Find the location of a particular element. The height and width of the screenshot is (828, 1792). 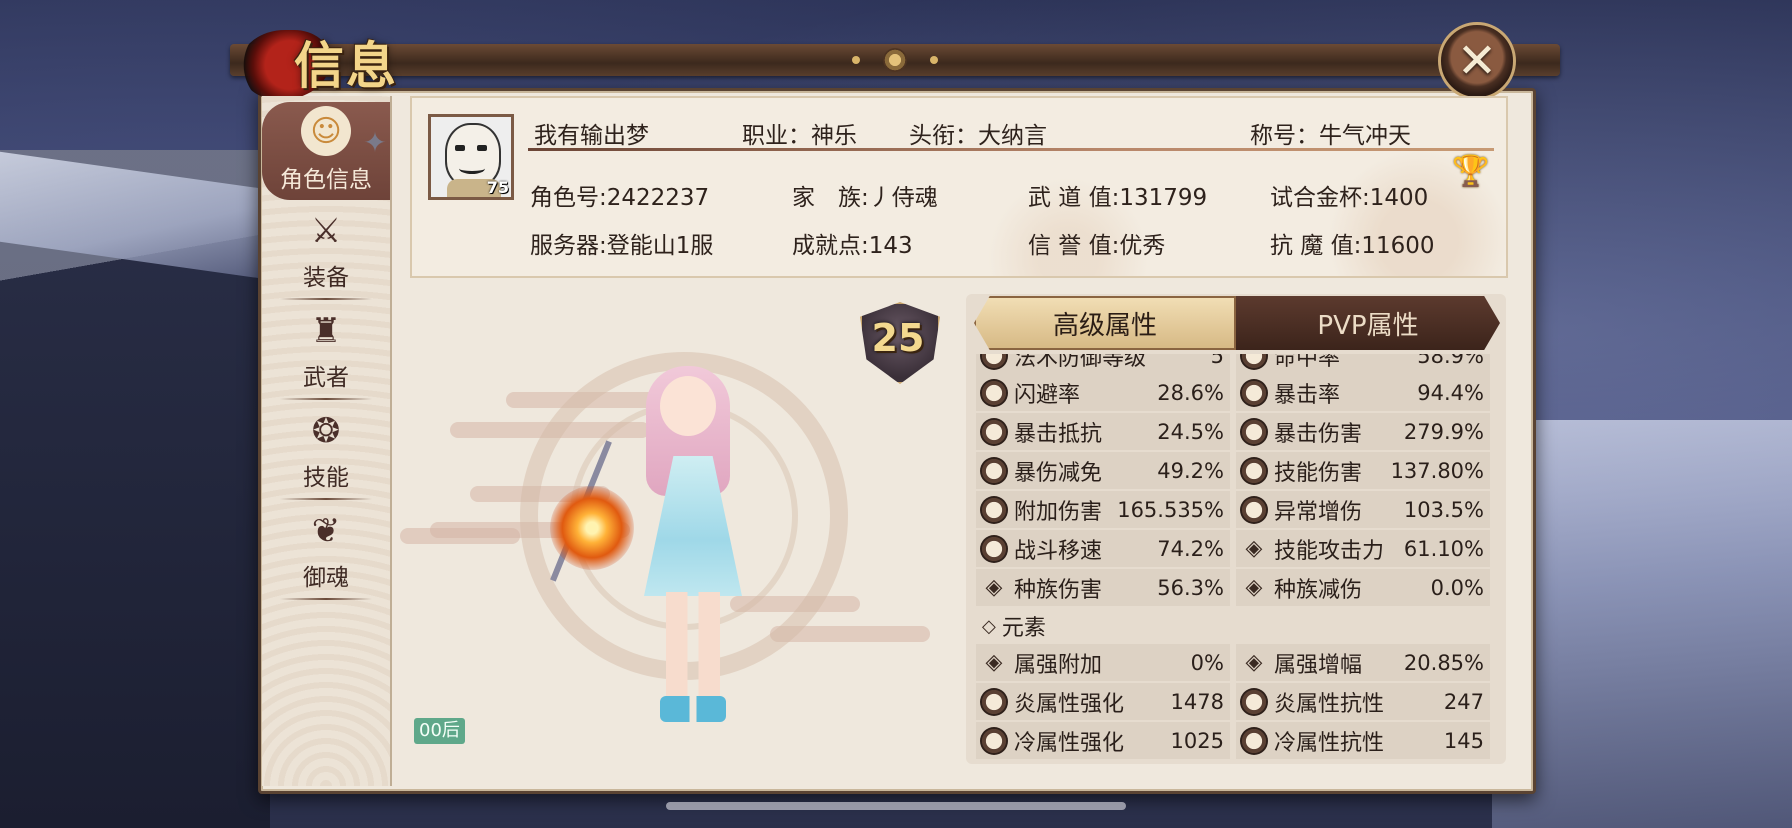

attribute-label: 暴击伤害 is located at coordinates (1318, 434).